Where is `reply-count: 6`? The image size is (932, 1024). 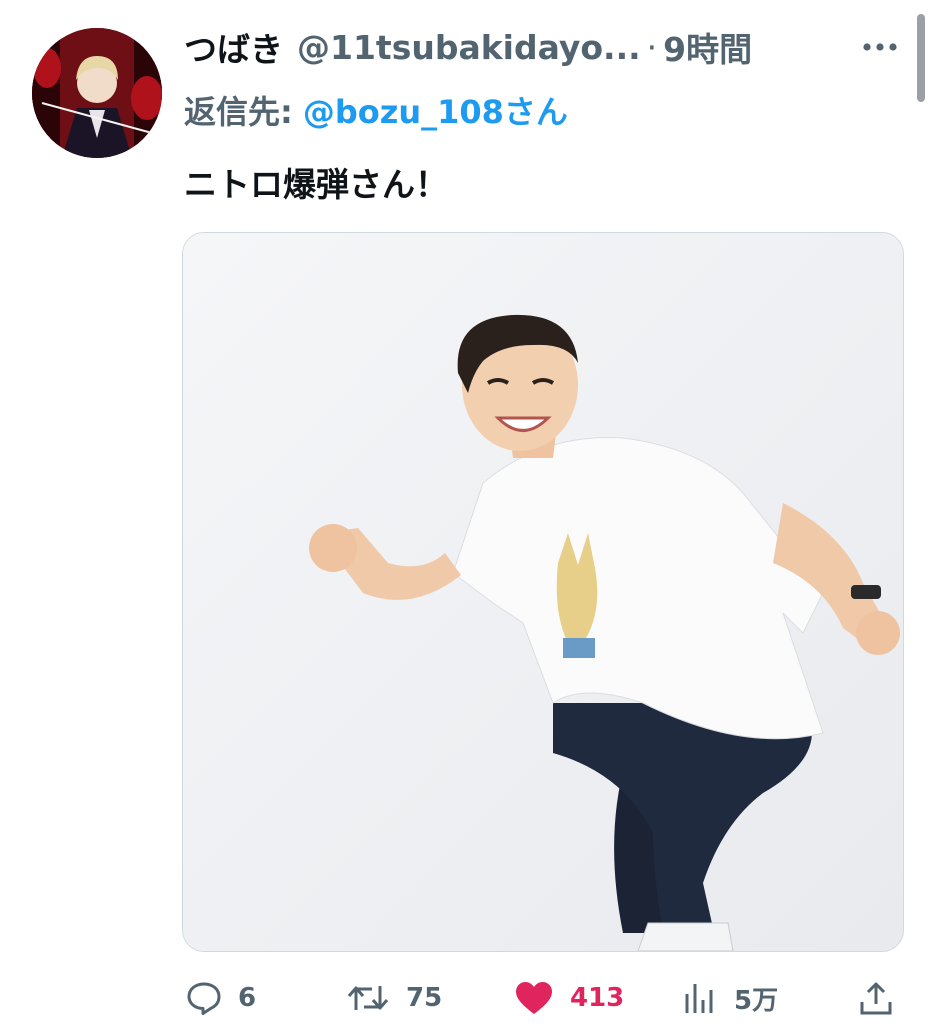
reply-count: 6 is located at coordinates (247, 998).